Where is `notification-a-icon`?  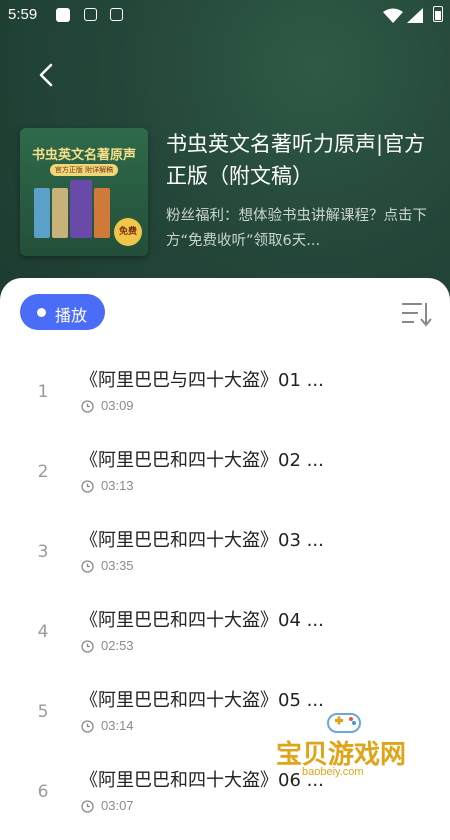 notification-a-icon is located at coordinates (90, 14).